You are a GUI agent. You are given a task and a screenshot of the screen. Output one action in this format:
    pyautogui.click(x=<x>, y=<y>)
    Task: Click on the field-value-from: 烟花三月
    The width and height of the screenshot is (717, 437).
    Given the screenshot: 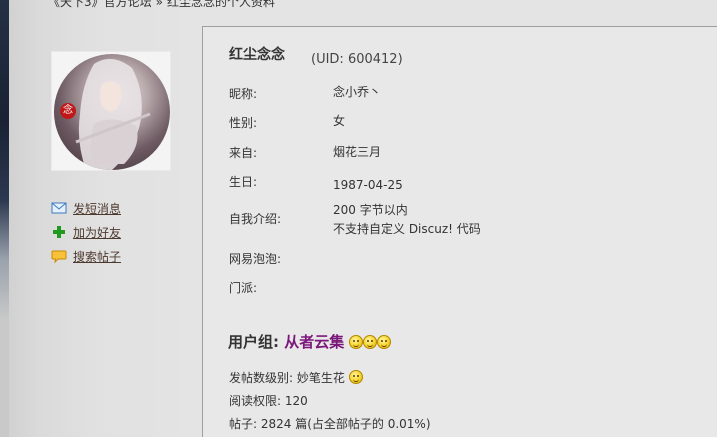 What is the action you would take?
    pyautogui.click(x=357, y=152)
    